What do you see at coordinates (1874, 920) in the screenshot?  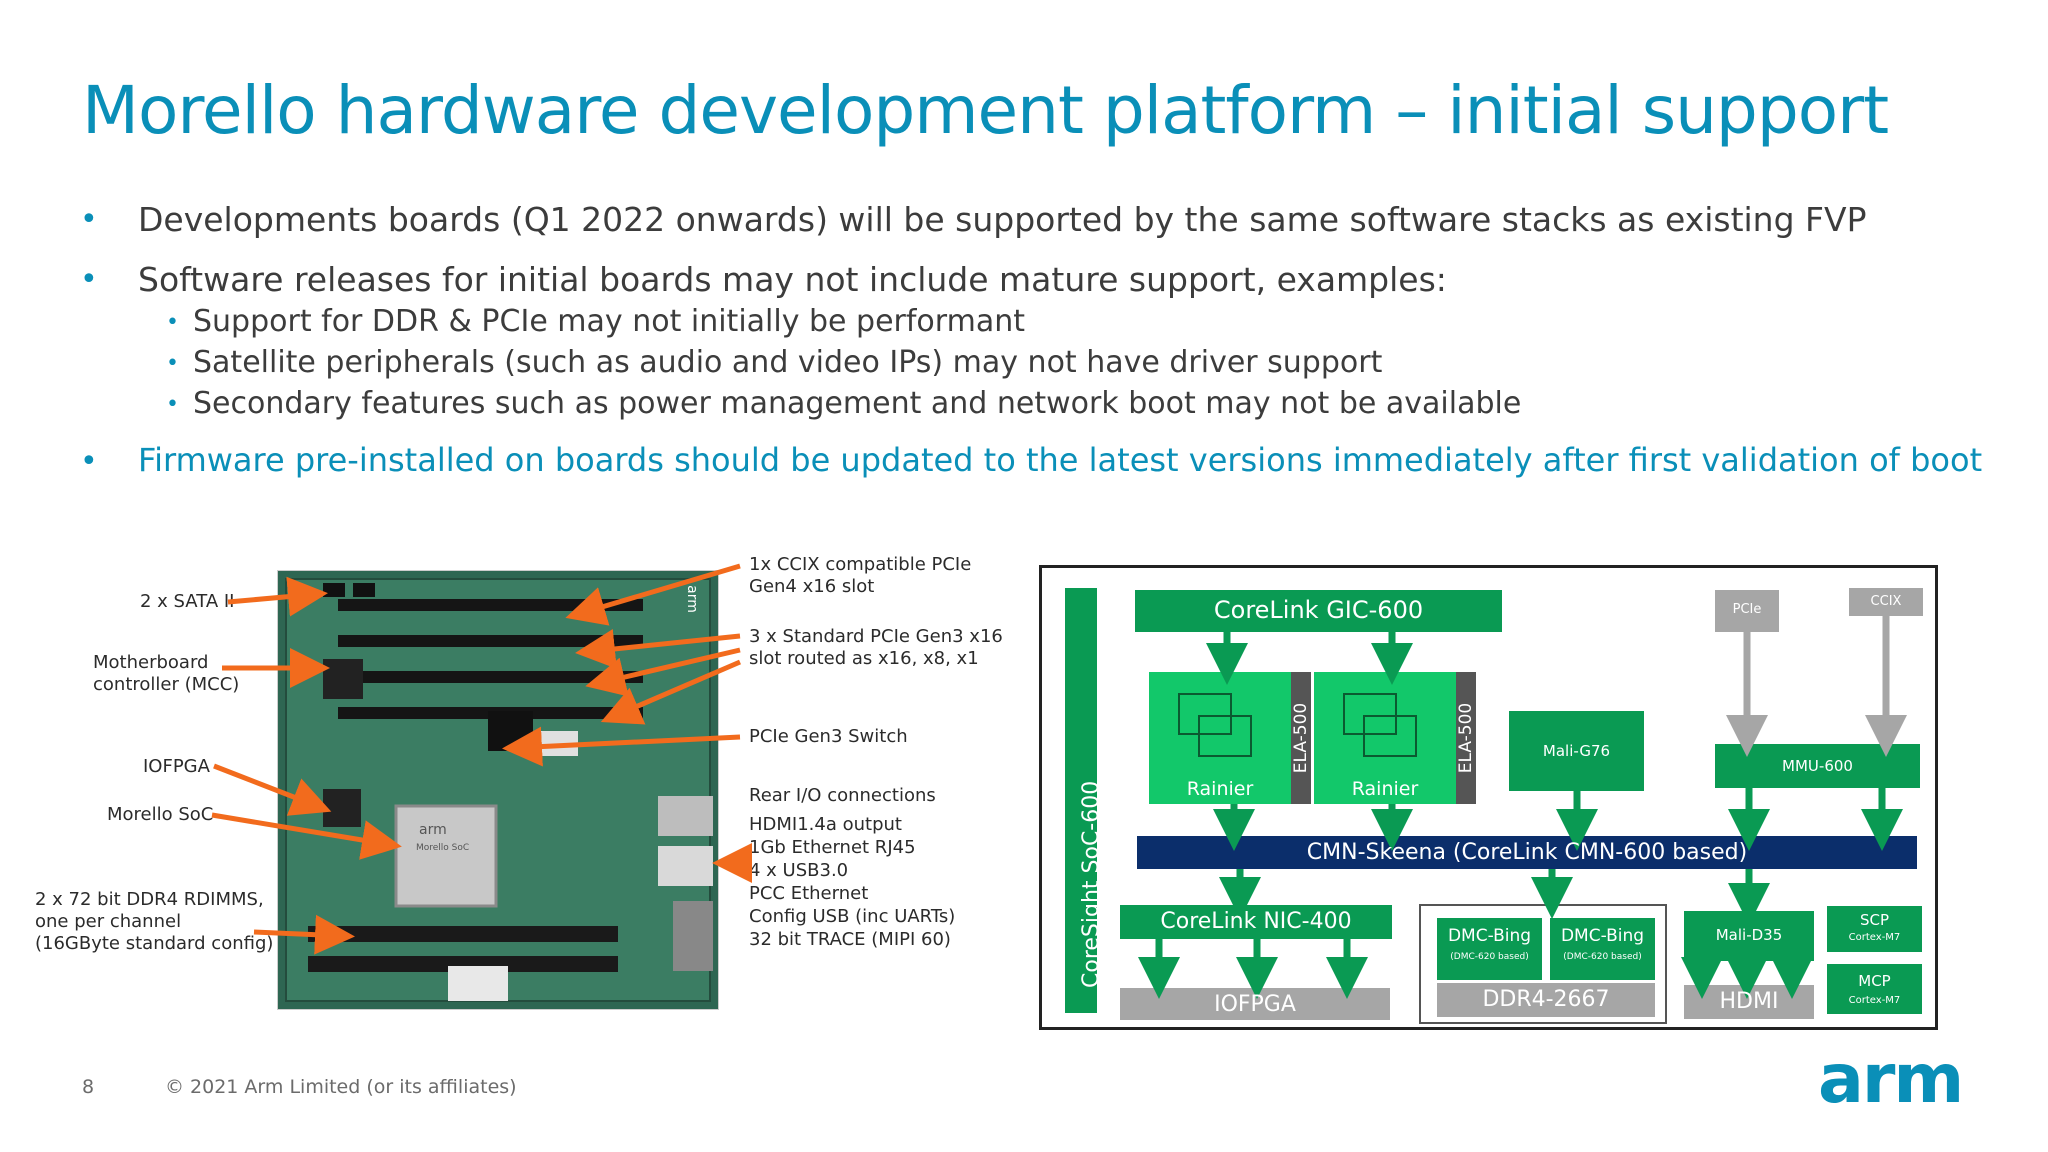 I see `scp-label: SCP` at bounding box center [1874, 920].